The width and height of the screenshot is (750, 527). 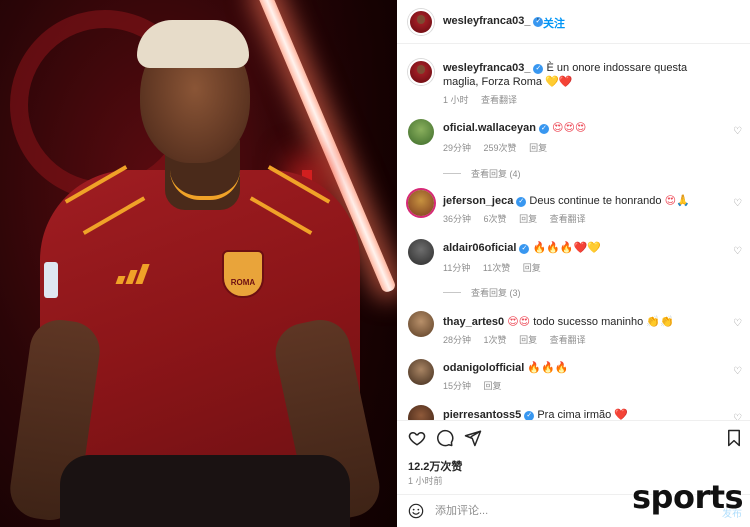 I want to click on club-crest: ROMA, so click(x=243, y=274).